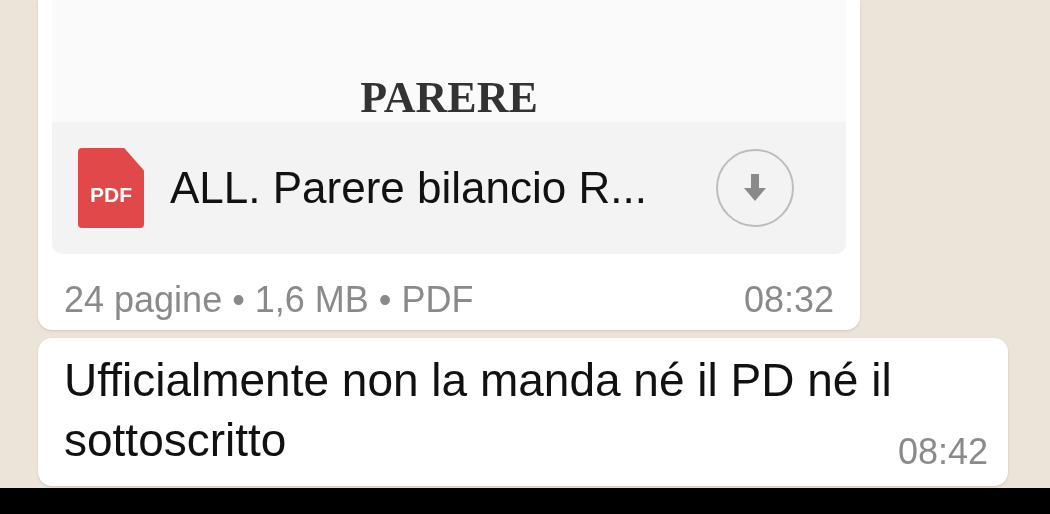 This screenshot has height=514, width=1050. What do you see at coordinates (269, 300) in the screenshot?
I see `file-details: 24 pagine • 1,6 MB • PDF` at bounding box center [269, 300].